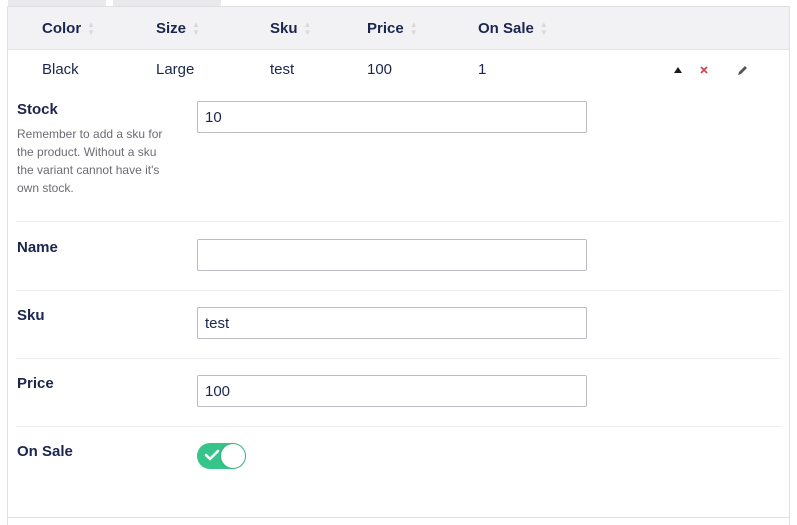 The image size is (797, 525). What do you see at coordinates (45, 451) in the screenshot?
I see `on-sale-label: On Sale` at bounding box center [45, 451].